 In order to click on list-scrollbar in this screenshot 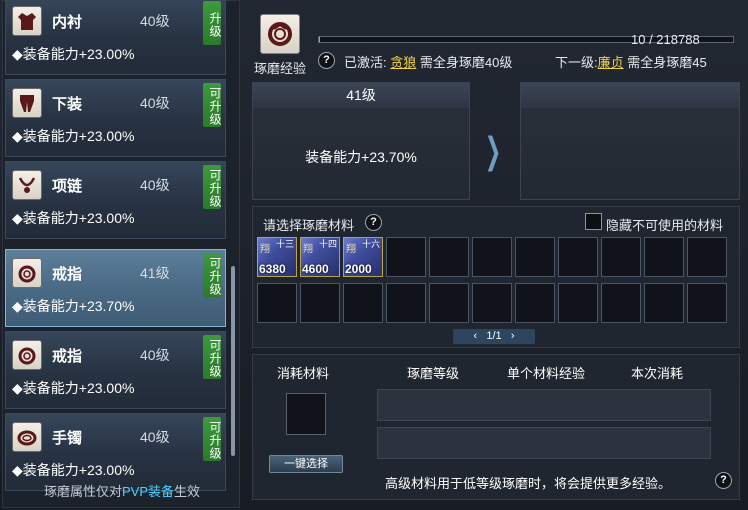, I will do `click(233, 361)`.